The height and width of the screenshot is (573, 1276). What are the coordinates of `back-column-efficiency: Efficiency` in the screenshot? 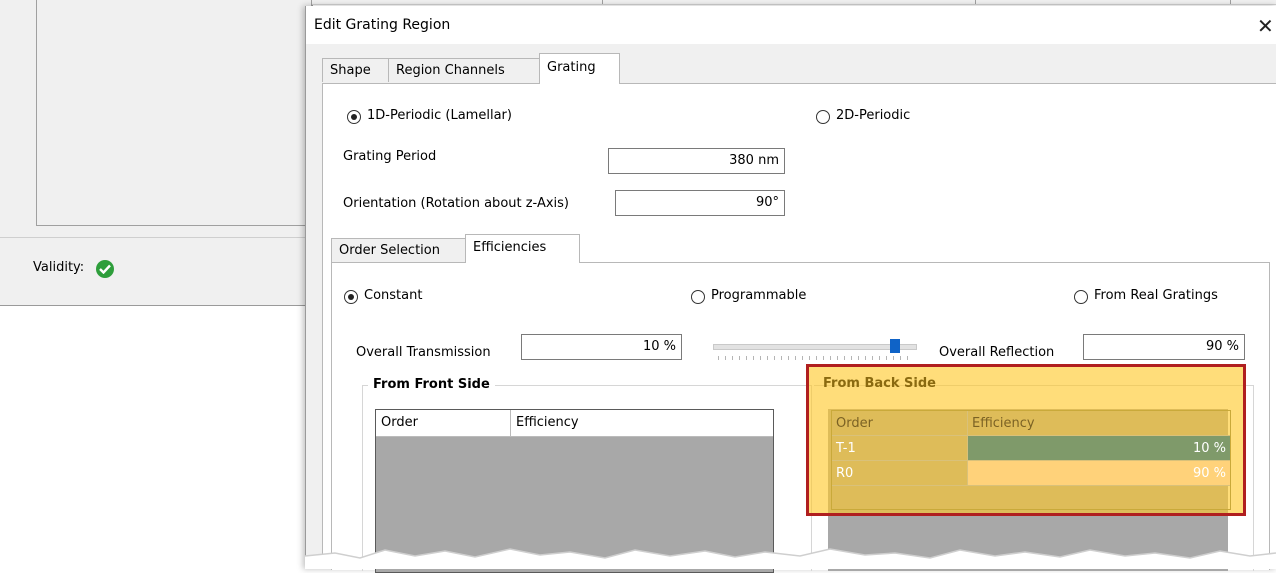 It's located at (1099, 423).